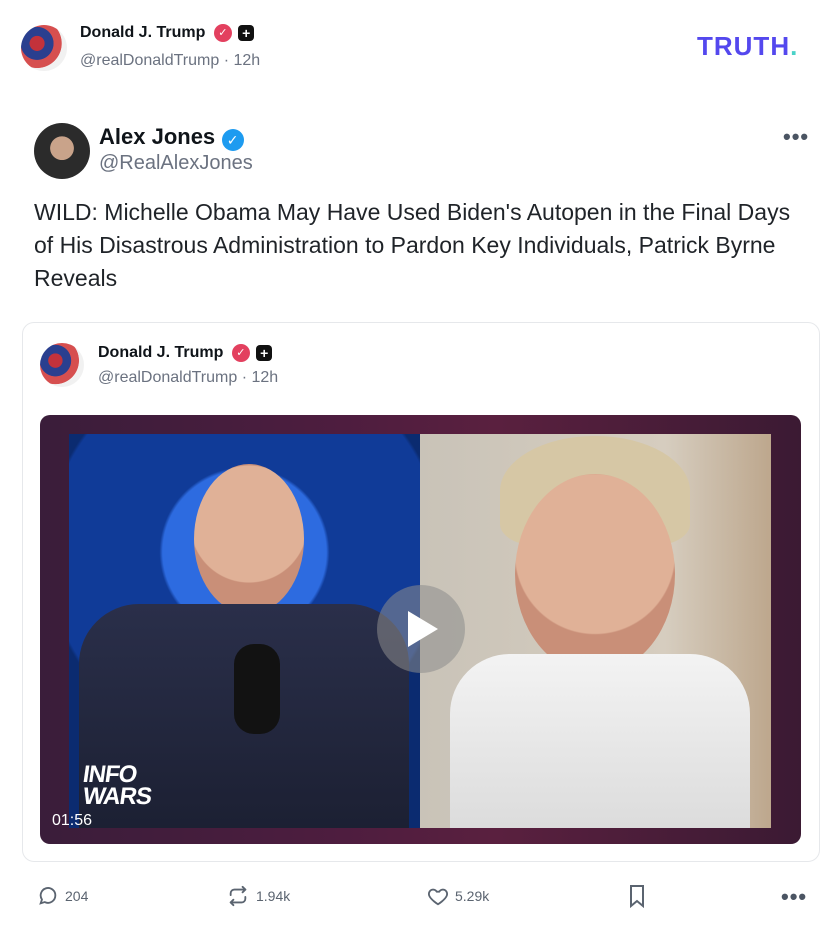  I want to click on embedded-post-time: 12h, so click(265, 377).